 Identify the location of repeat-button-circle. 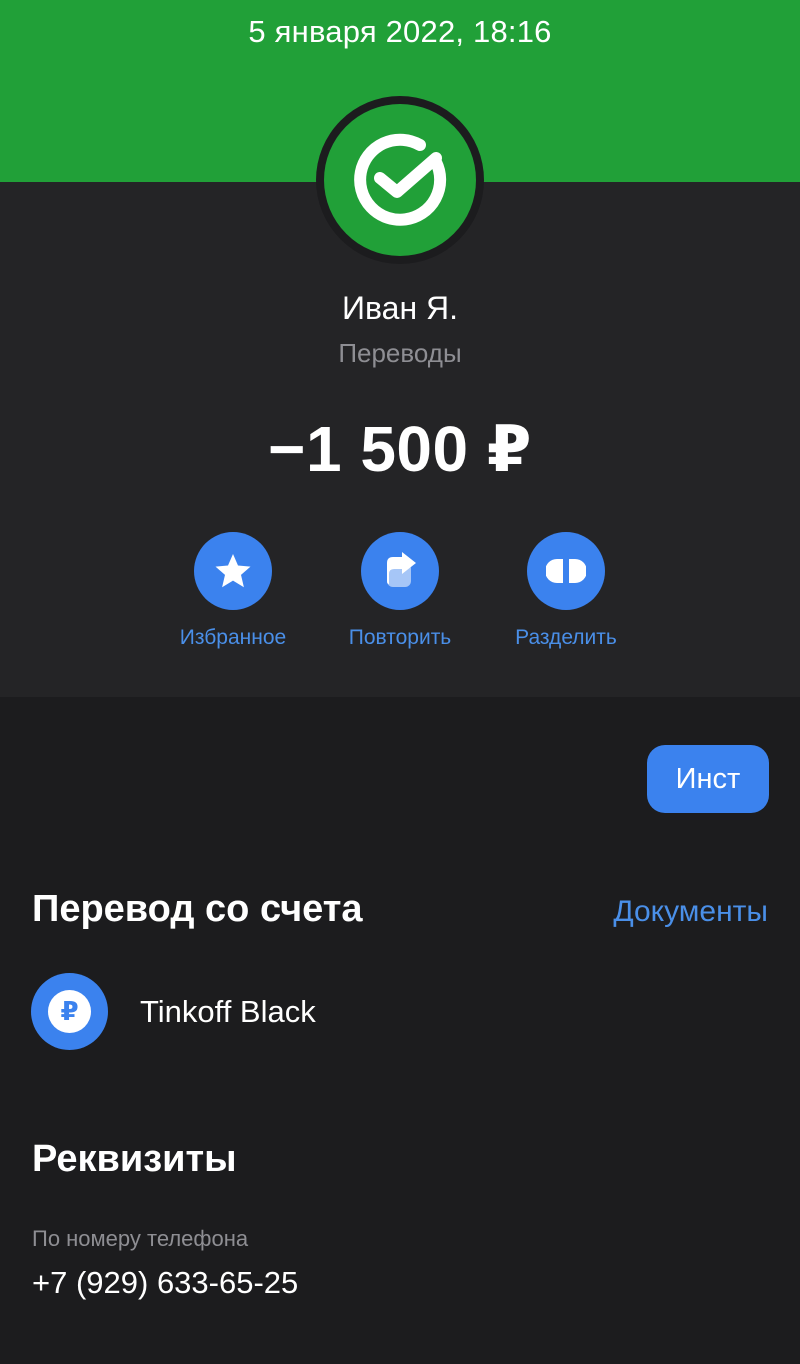
(400, 571).